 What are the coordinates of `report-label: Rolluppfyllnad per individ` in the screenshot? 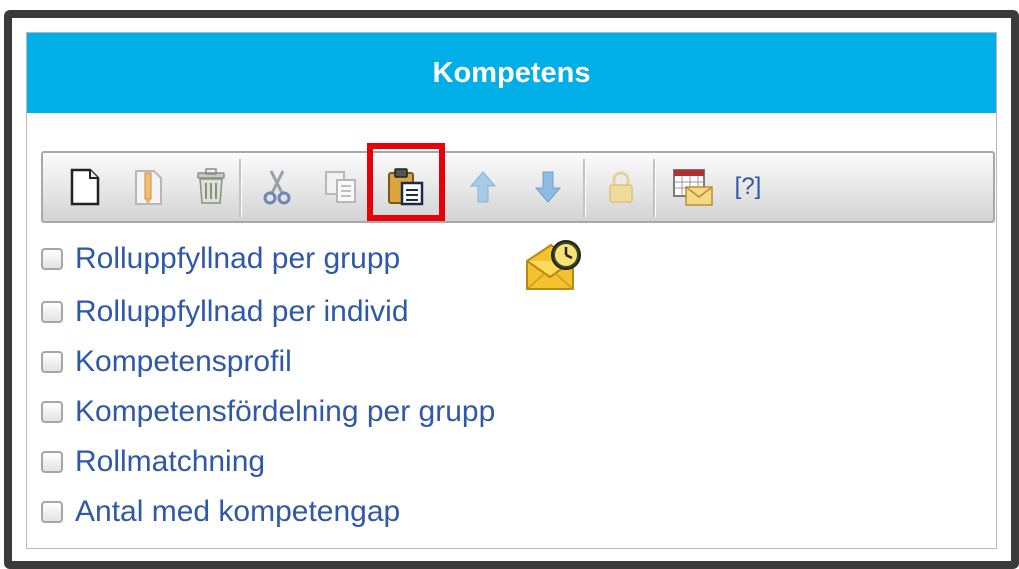 It's located at (242, 312).